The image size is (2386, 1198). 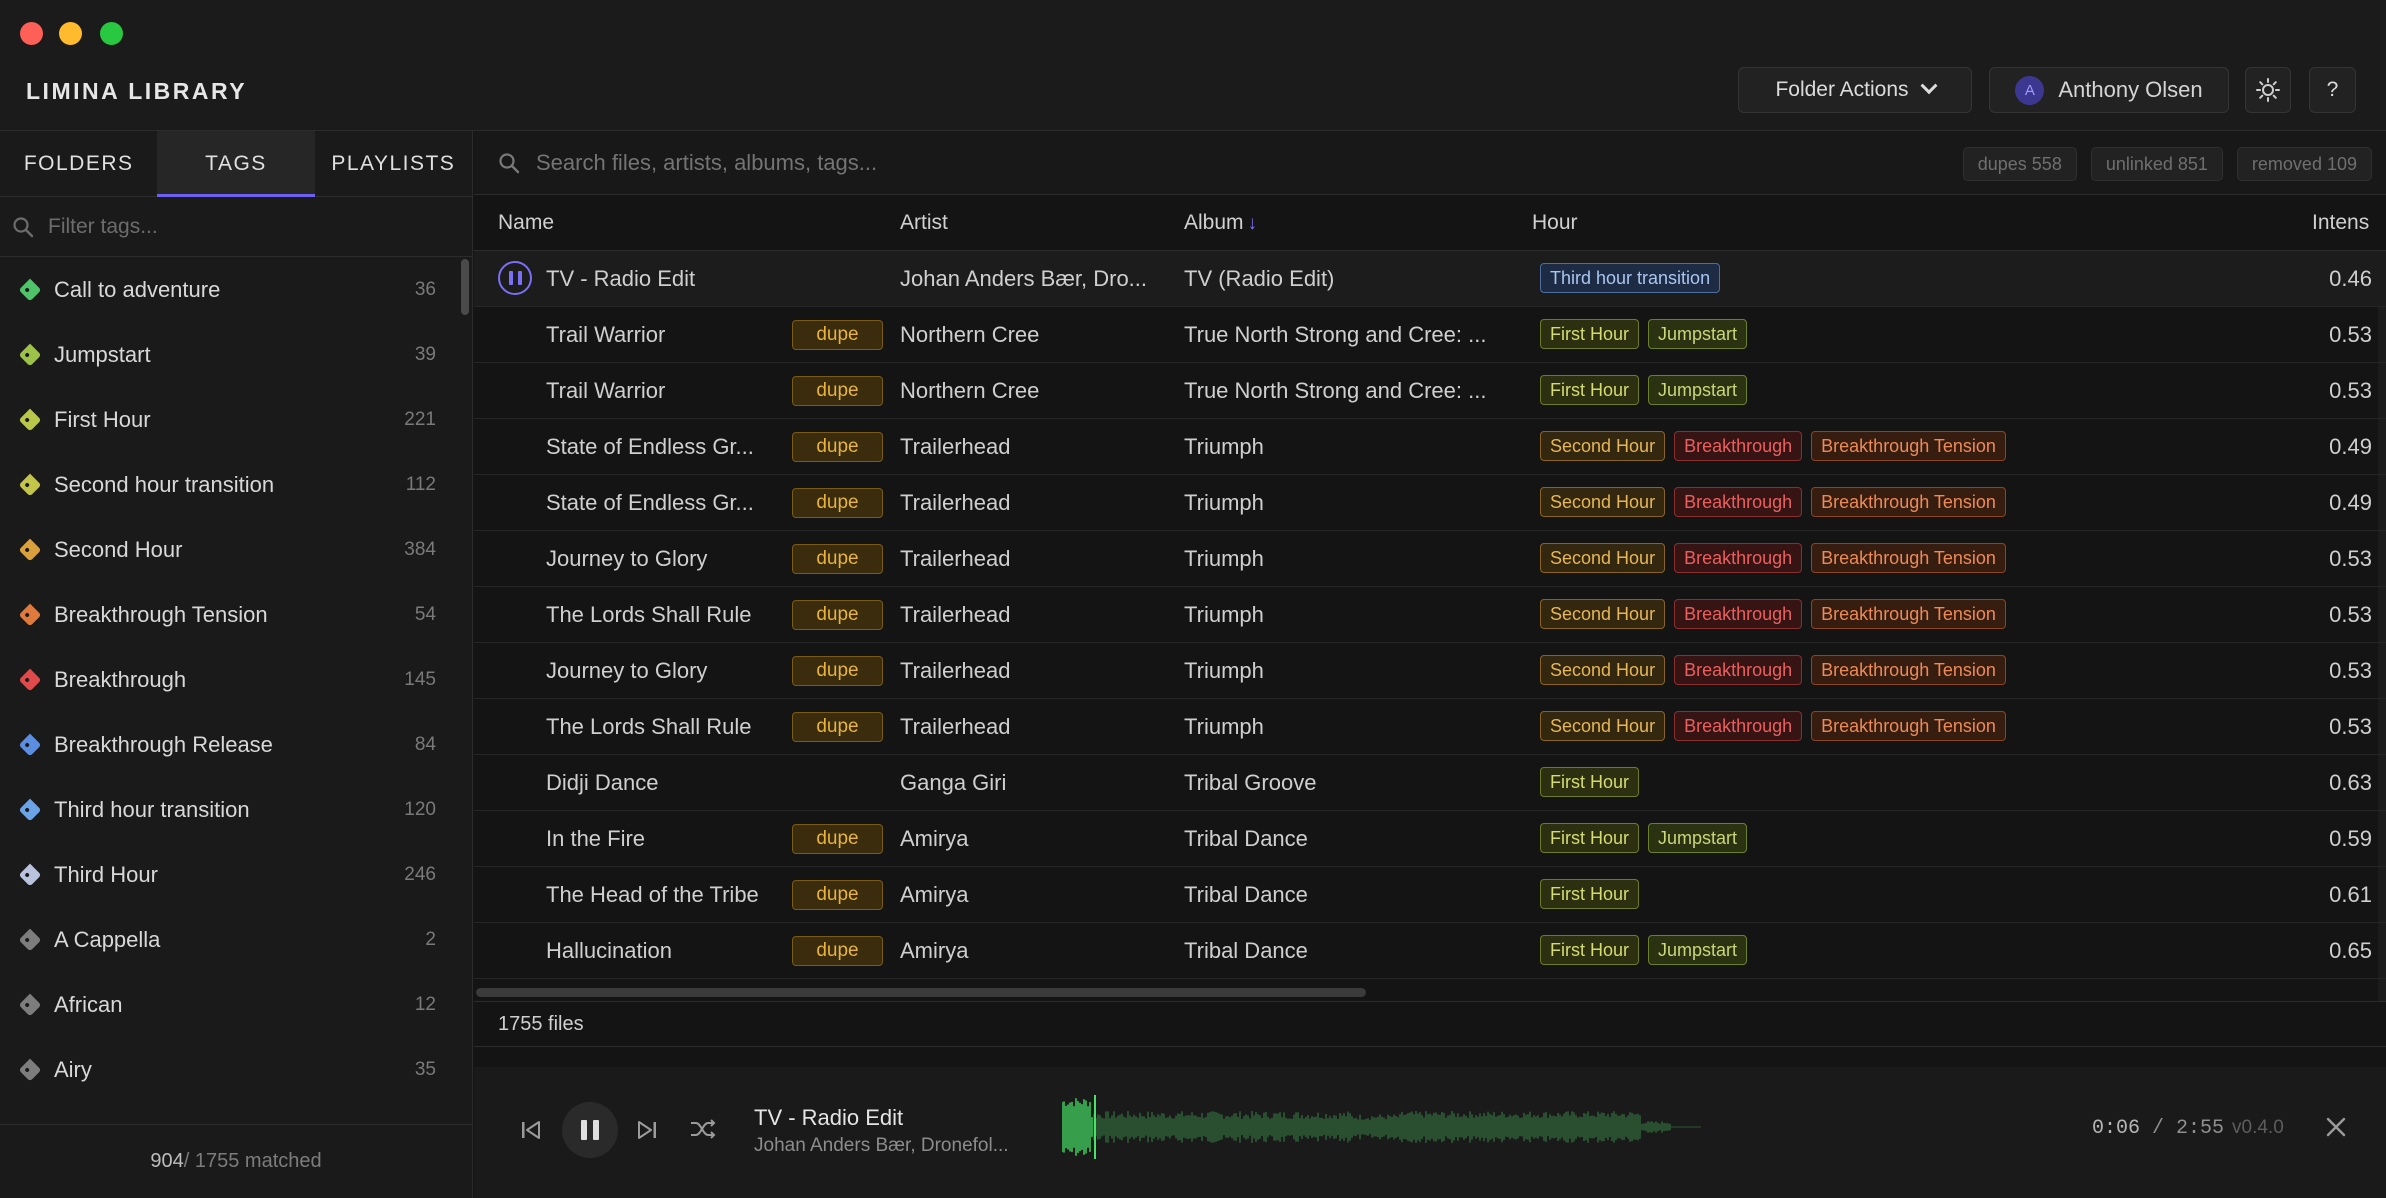 I want to click on tag-item: Third Hour 246, so click(x=236, y=874).